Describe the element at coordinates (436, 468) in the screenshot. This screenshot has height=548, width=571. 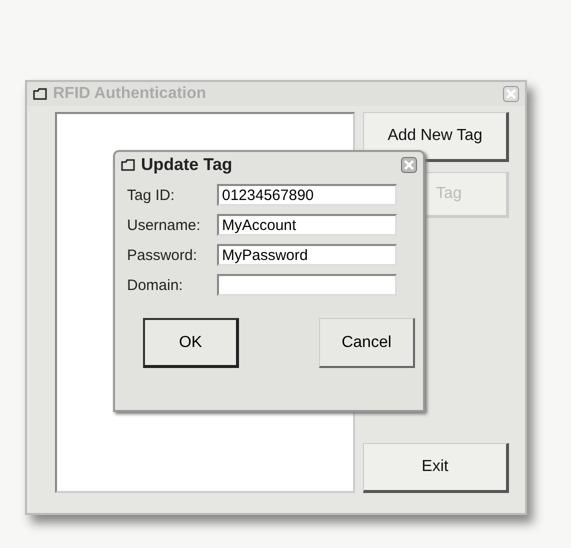
I see `button: Exit` at that location.